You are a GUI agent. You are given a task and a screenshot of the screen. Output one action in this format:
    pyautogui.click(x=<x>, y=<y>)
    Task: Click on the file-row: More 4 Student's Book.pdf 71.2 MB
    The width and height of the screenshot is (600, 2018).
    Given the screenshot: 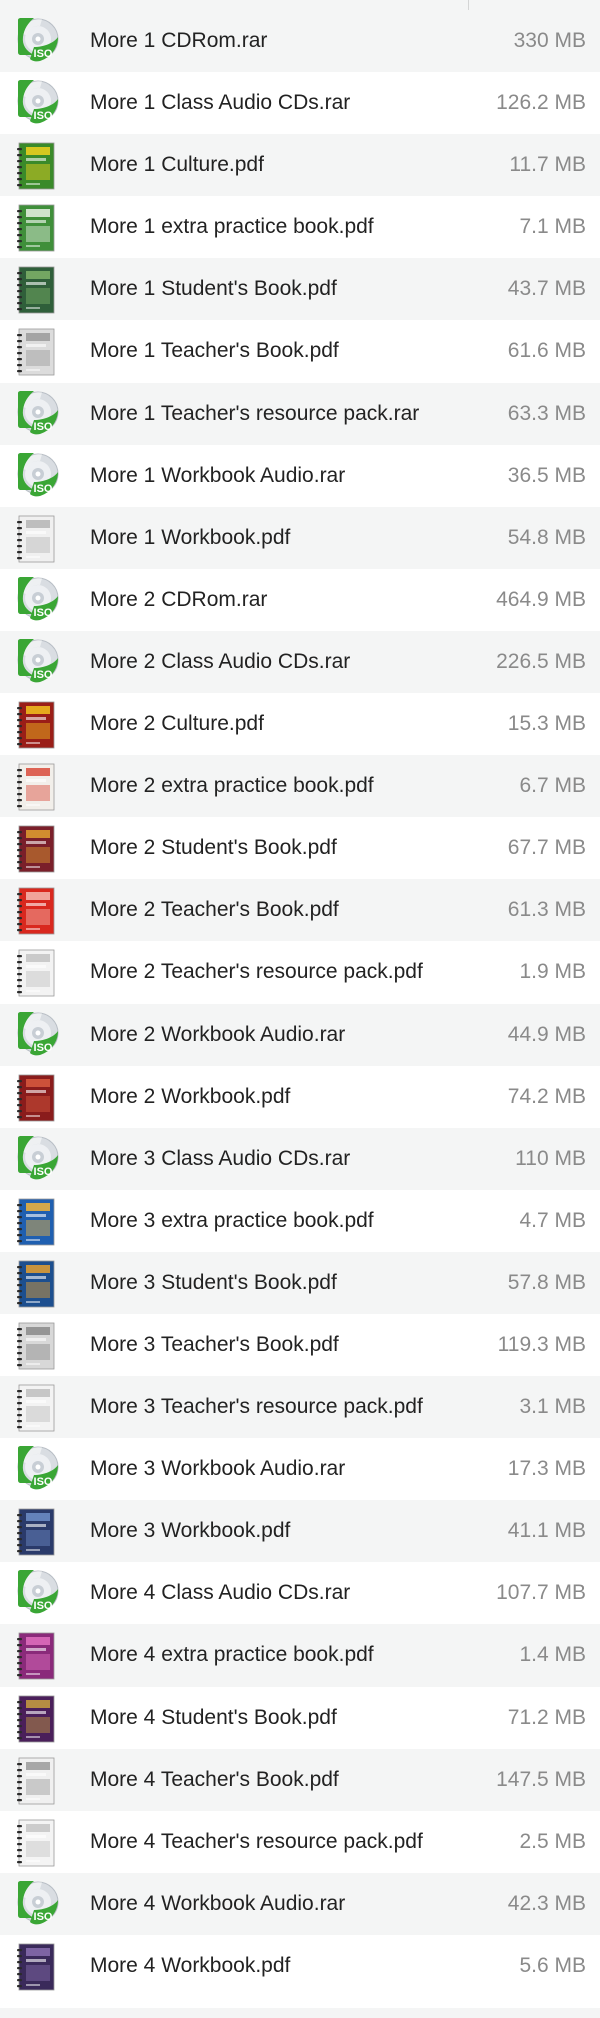 What is the action you would take?
    pyautogui.click(x=300, y=1718)
    